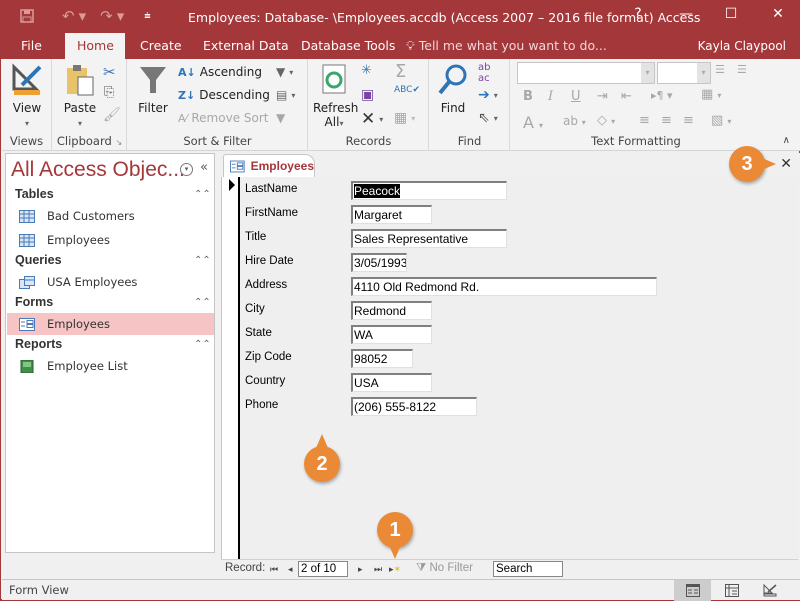 The image size is (800, 601). Describe the element at coordinates (285, 95) in the screenshot. I see `advanced-filter-button: ▤ ▾` at that location.